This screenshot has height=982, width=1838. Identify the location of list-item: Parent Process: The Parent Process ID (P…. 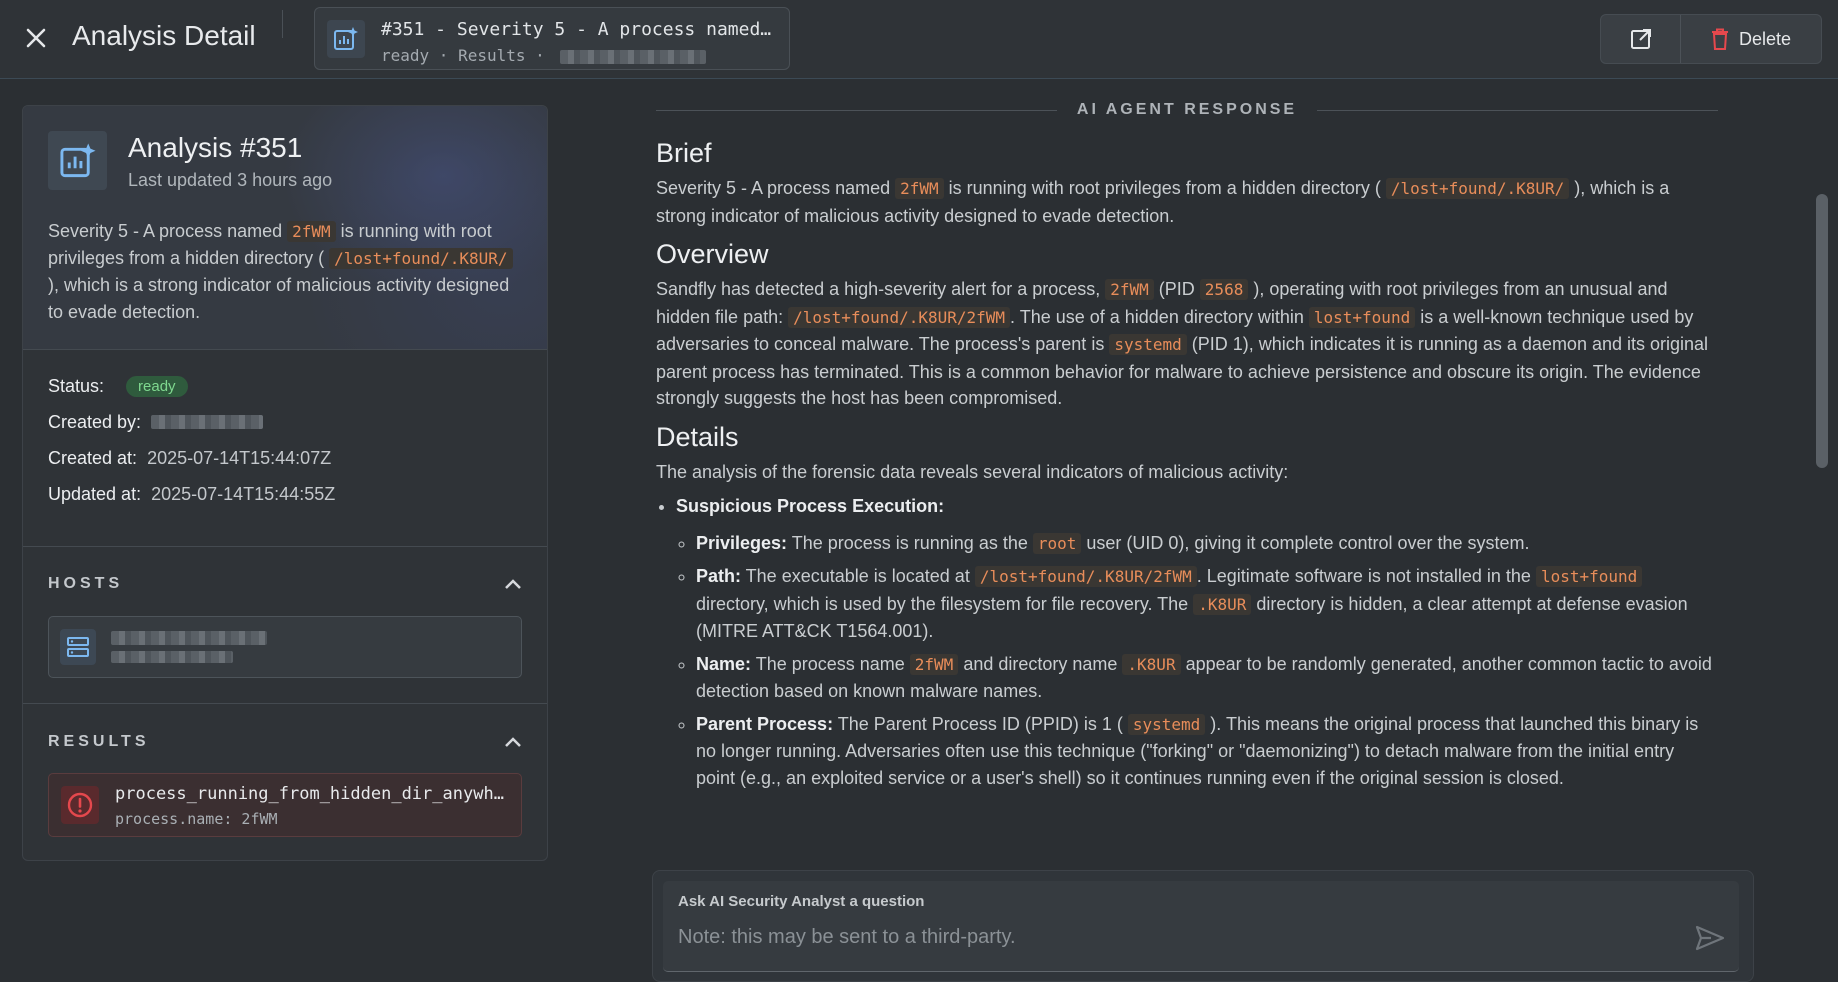
(1207, 751).